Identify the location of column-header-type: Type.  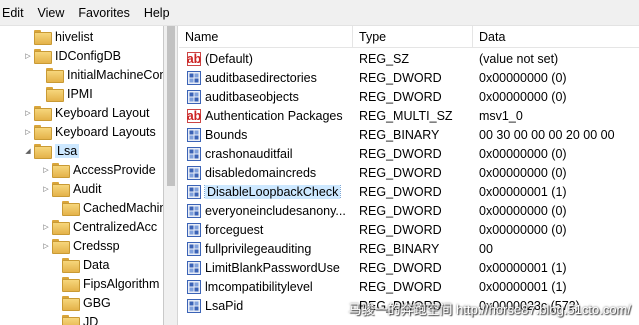
(413, 37).